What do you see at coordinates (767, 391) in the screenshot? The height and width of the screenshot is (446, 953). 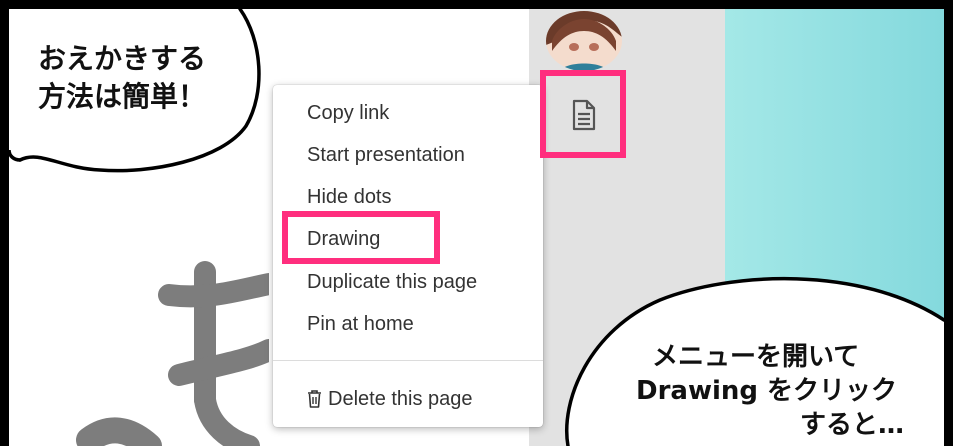 I see `bubble-line: Drawing をクリック` at bounding box center [767, 391].